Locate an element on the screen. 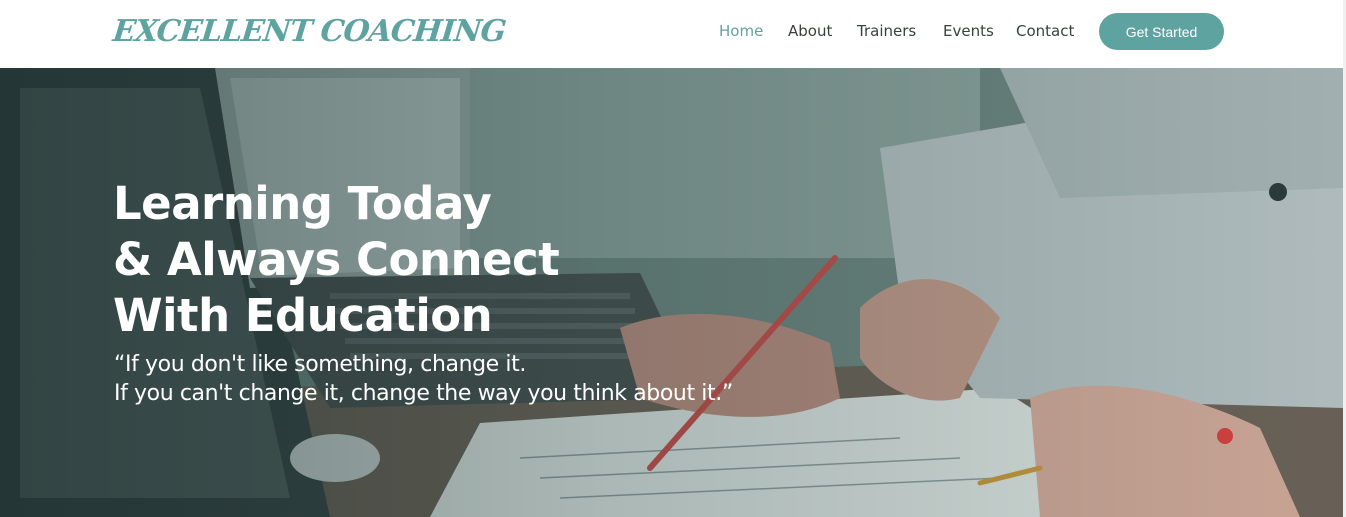 The height and width of the screenshot is (517, 1346). hero-title-line: & Always Connect is located at coordinates (336, 259).